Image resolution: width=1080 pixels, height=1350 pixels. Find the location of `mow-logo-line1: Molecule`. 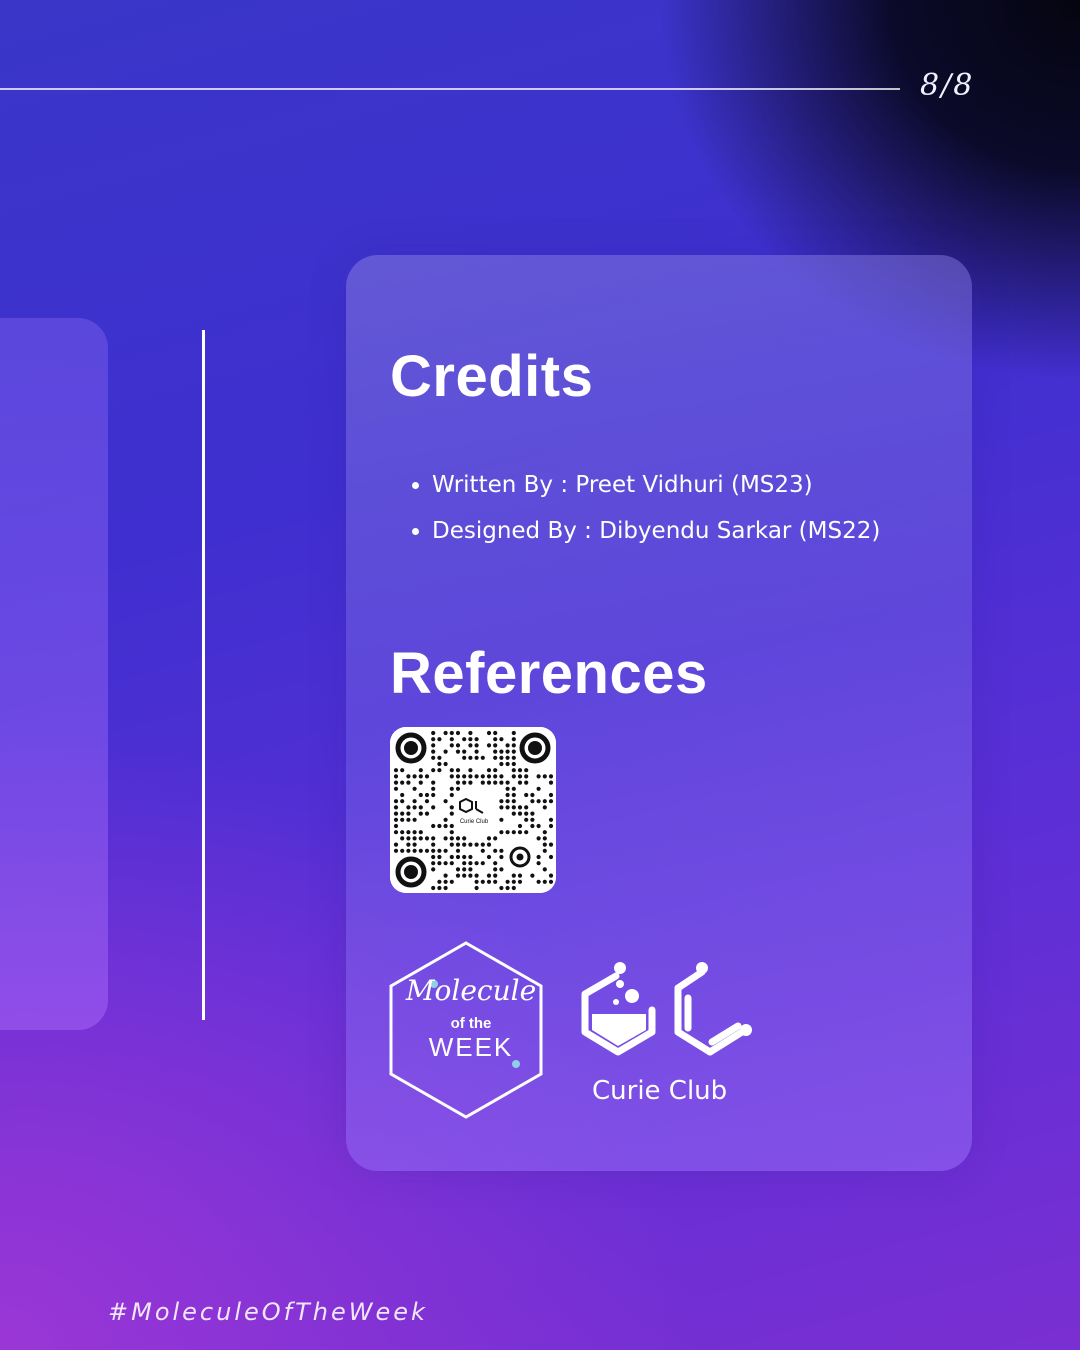

mow-logo-line1: Molecule is located at coordinates (471, 990).